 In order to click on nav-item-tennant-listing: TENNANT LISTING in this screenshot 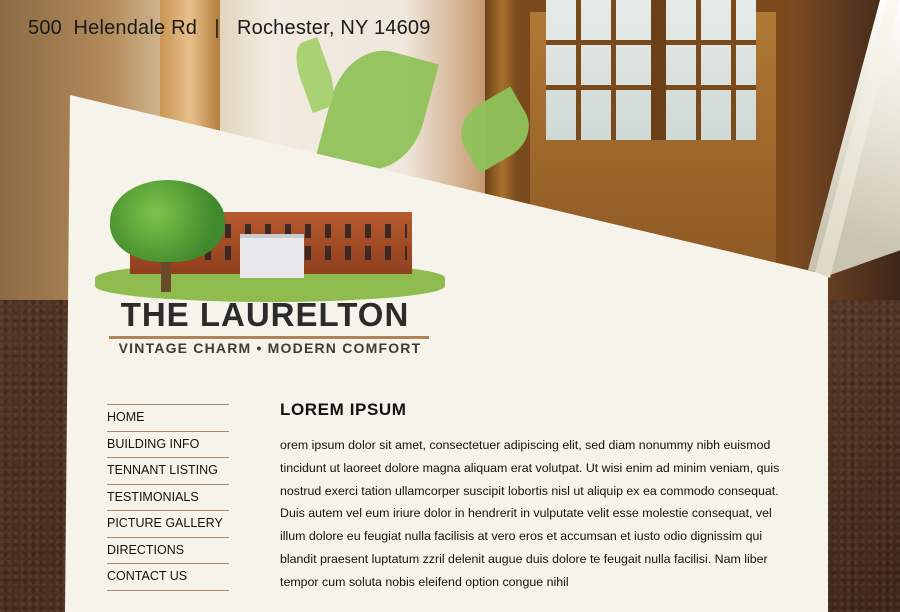, I will do `click(168, 471)`.